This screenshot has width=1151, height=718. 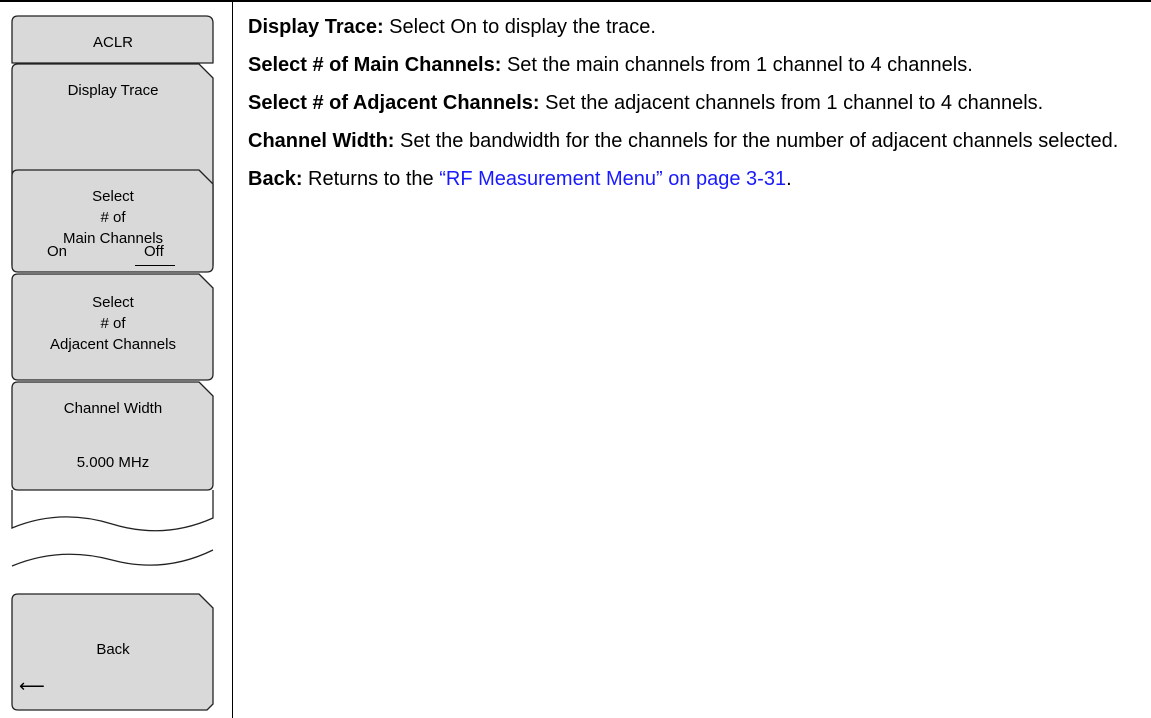 What do you see at coordinates (612, 179) in the screenshot?
I see `rf-measurement-menu-link: “RF Measurement Menu” on page 3-31` at bounding box center [612, 179].